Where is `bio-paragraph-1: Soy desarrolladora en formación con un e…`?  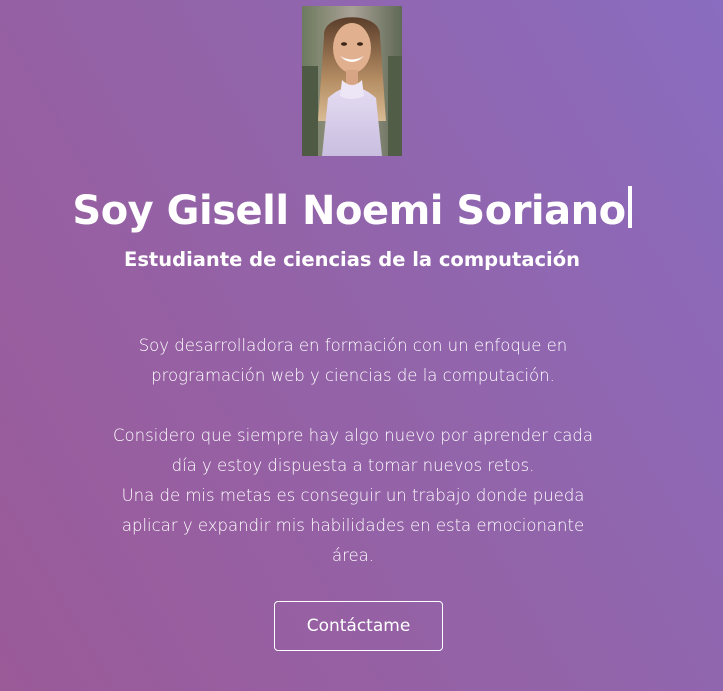
bio-paragraph-1: Soy desarrolladora en formación con un e… is located at coordinates (353, 360).